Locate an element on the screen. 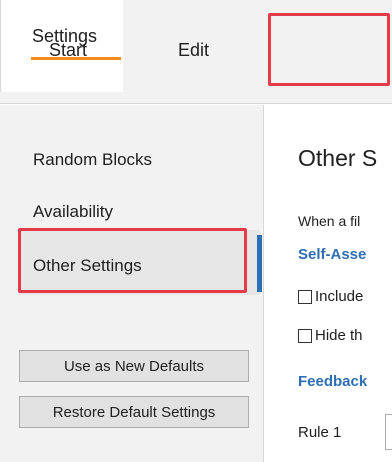  include-checkbox is located at coordinates (305, 296).